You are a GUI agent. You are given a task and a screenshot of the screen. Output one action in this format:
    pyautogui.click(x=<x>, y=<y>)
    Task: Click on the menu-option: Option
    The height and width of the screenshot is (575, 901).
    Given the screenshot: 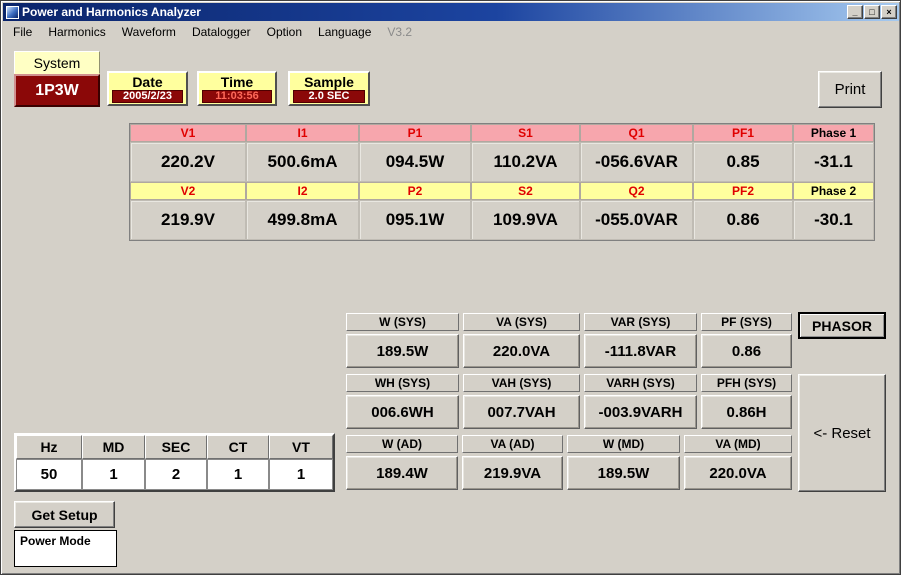 What is the action you would take?
    pyautogui.click(x=284, y=32)
    